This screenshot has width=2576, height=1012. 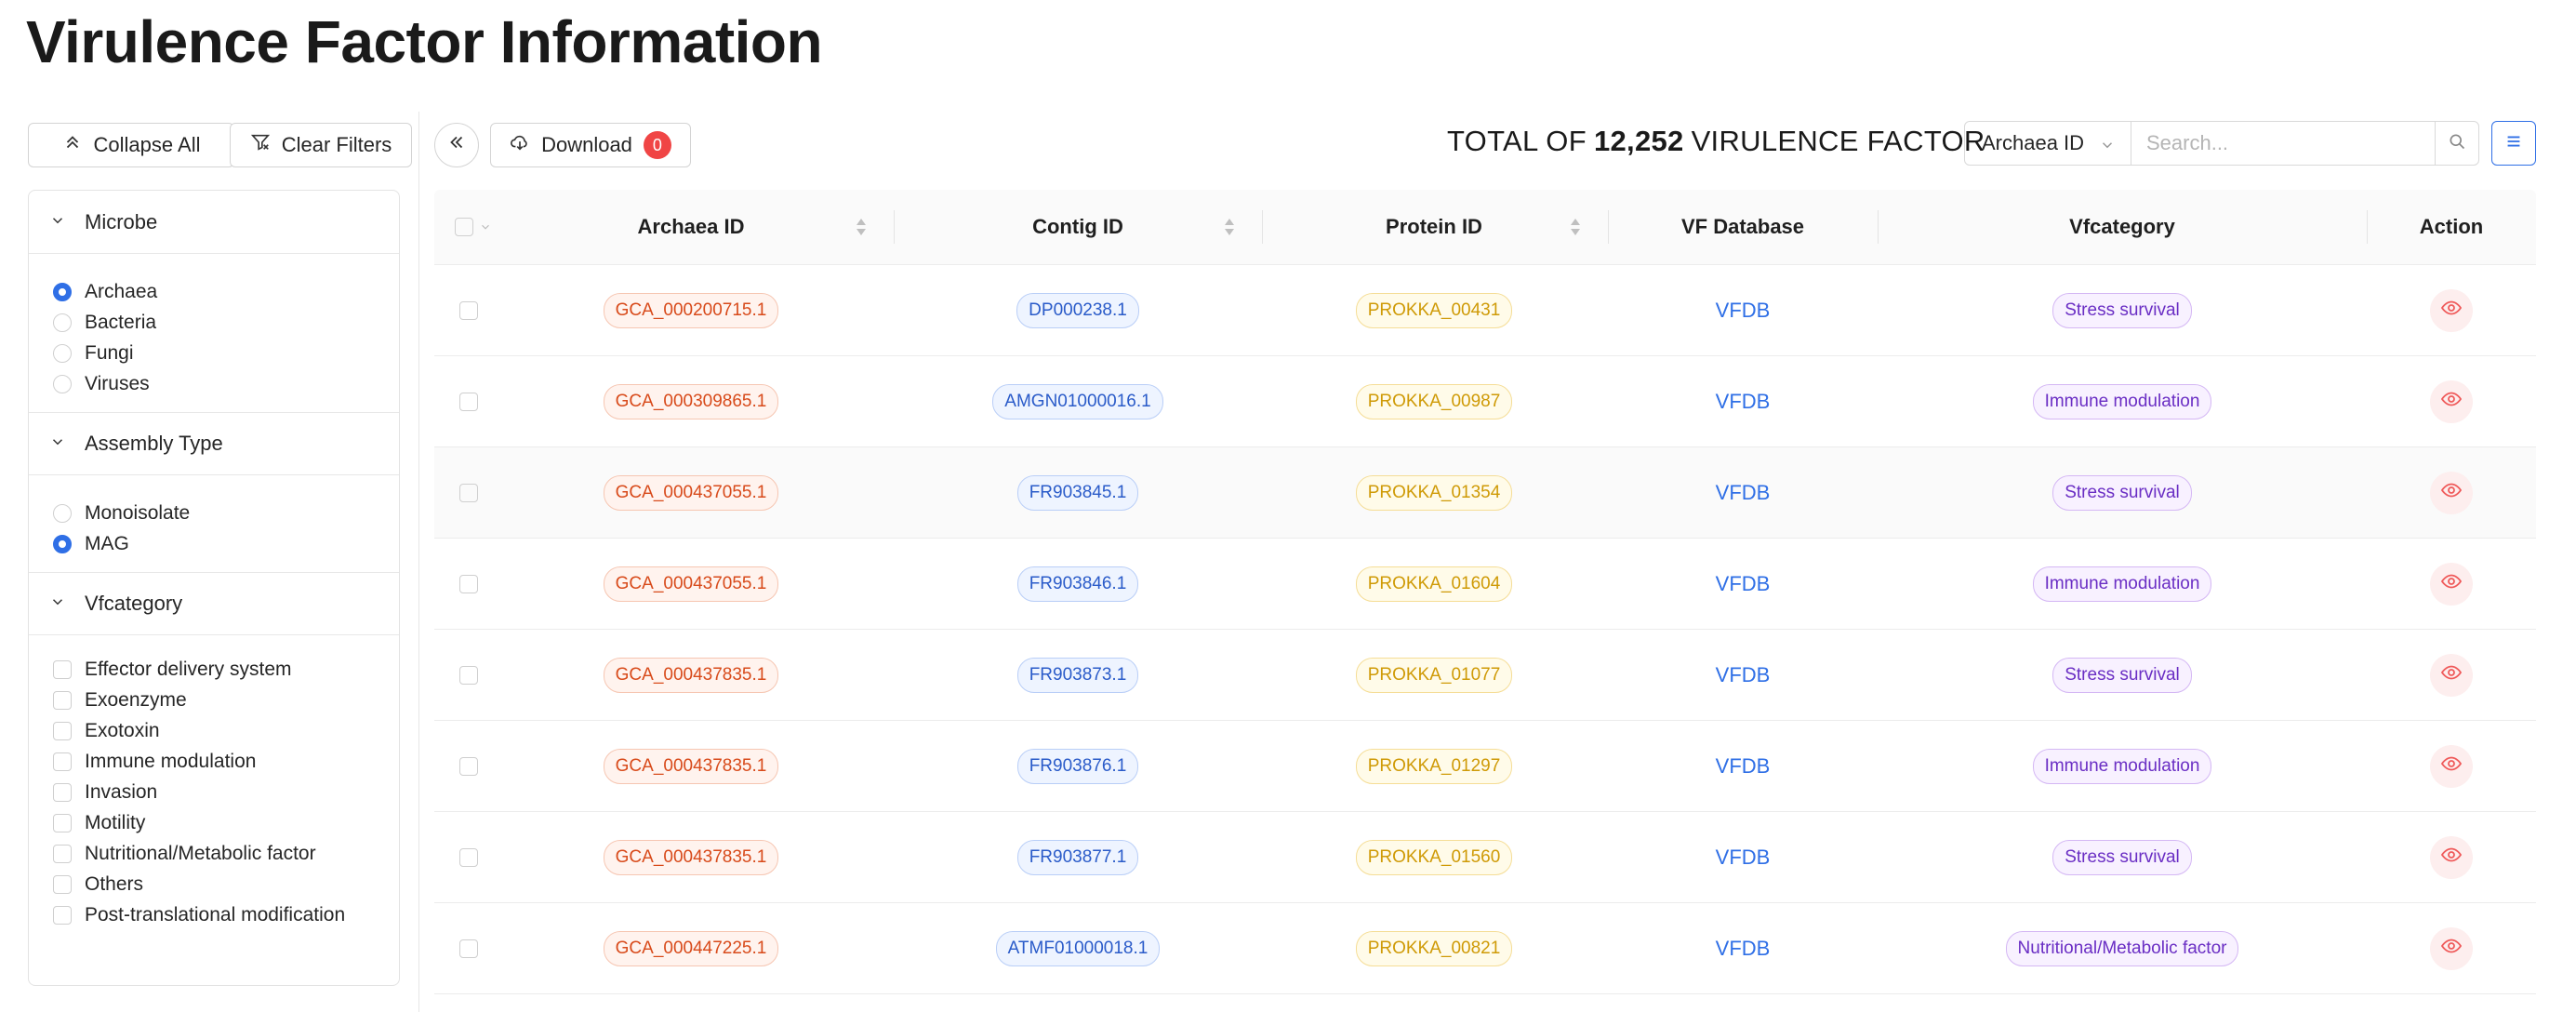 What do you see at coordinates (2513, 144) in the screenshot?
I see `column-menu-button` at bounding box center [2513, 144].